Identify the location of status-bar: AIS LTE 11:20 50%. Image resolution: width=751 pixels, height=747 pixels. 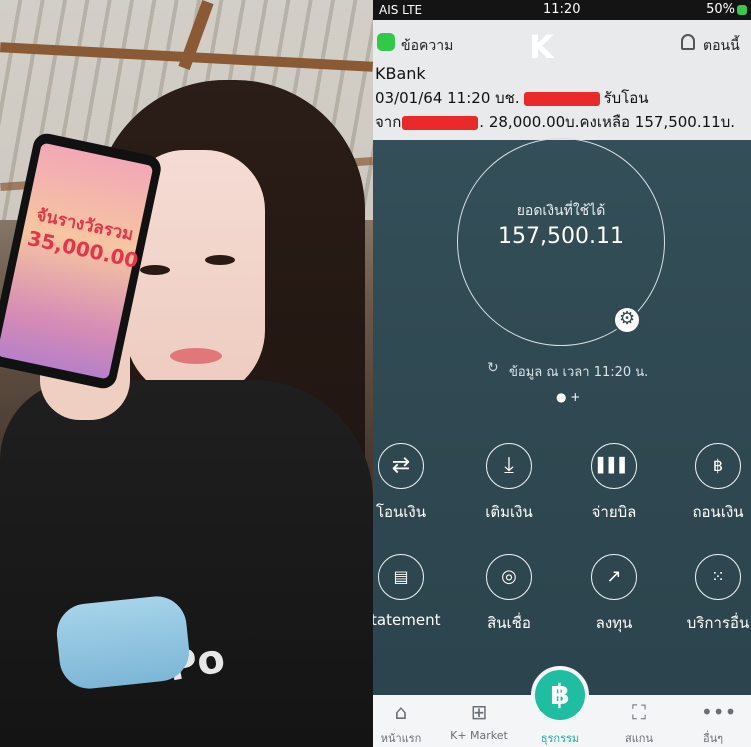
(562, 10).